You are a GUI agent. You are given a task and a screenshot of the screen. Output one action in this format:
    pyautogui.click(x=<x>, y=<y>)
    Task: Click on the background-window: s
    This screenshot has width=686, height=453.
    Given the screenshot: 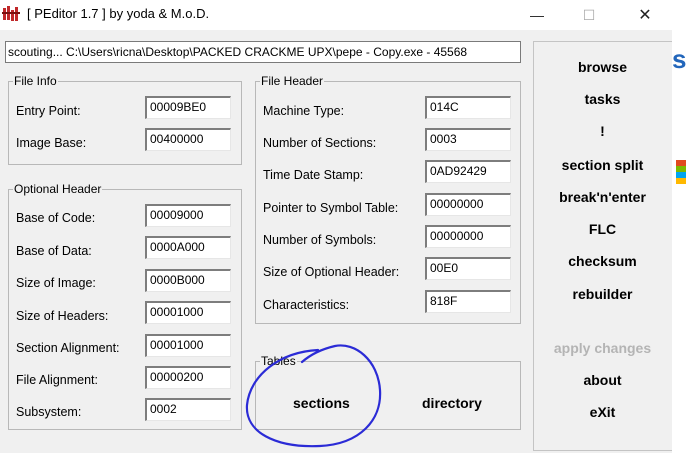 What is the action you would take?
    pyautogui.click(x=679, y=226)
    